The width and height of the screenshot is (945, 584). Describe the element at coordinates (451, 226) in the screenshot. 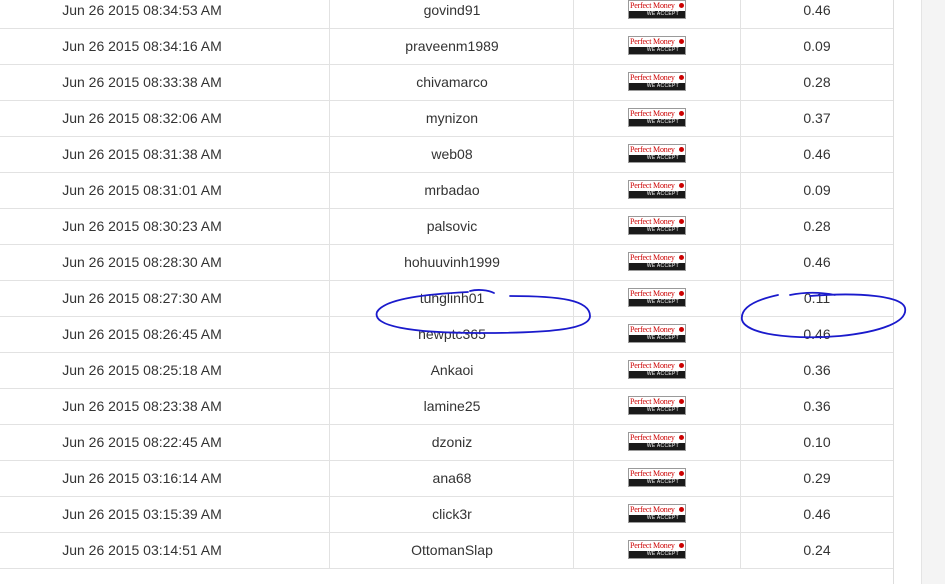

I see `username-cell: palsovic` at that location.